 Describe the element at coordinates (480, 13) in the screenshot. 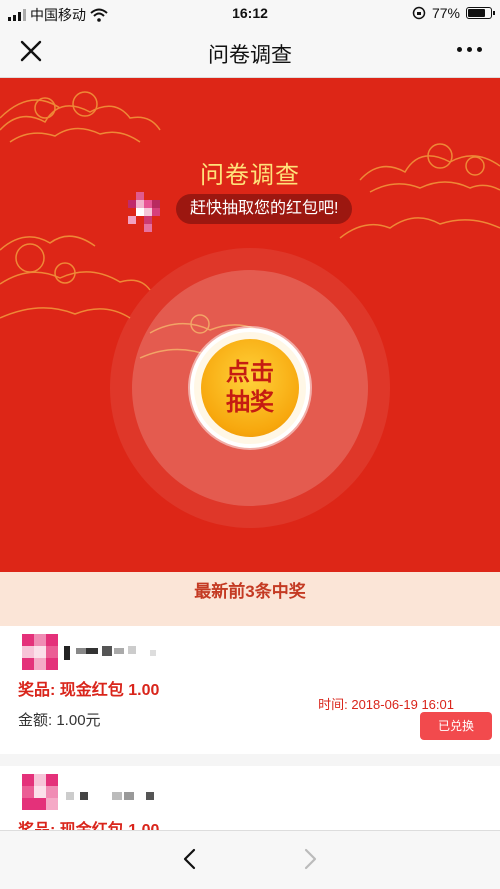

I see `battery-icon` at that location.